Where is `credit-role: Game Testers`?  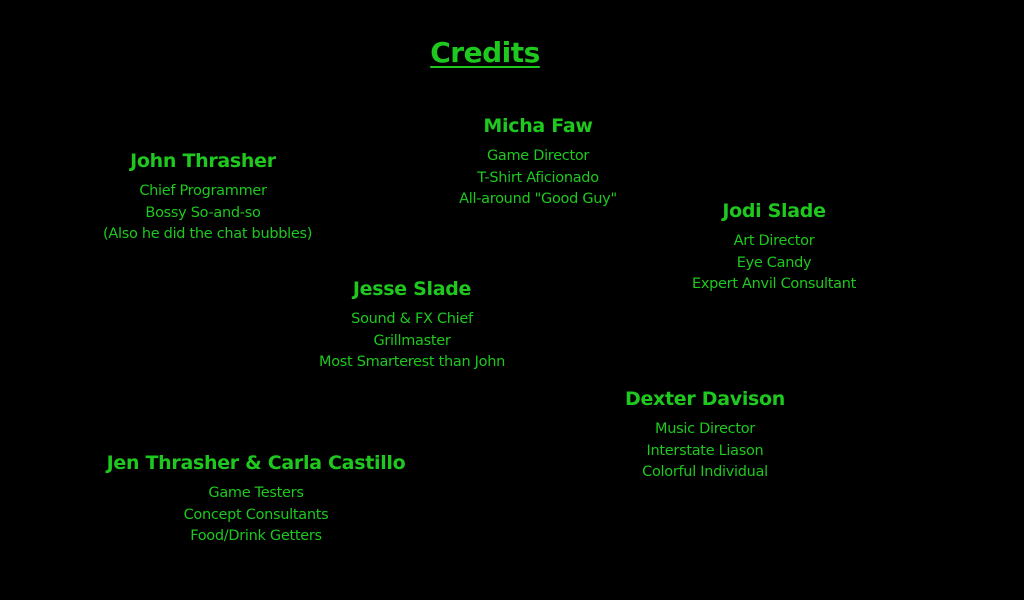 credit-role: Game Testers is located at coordinates (256, 493).